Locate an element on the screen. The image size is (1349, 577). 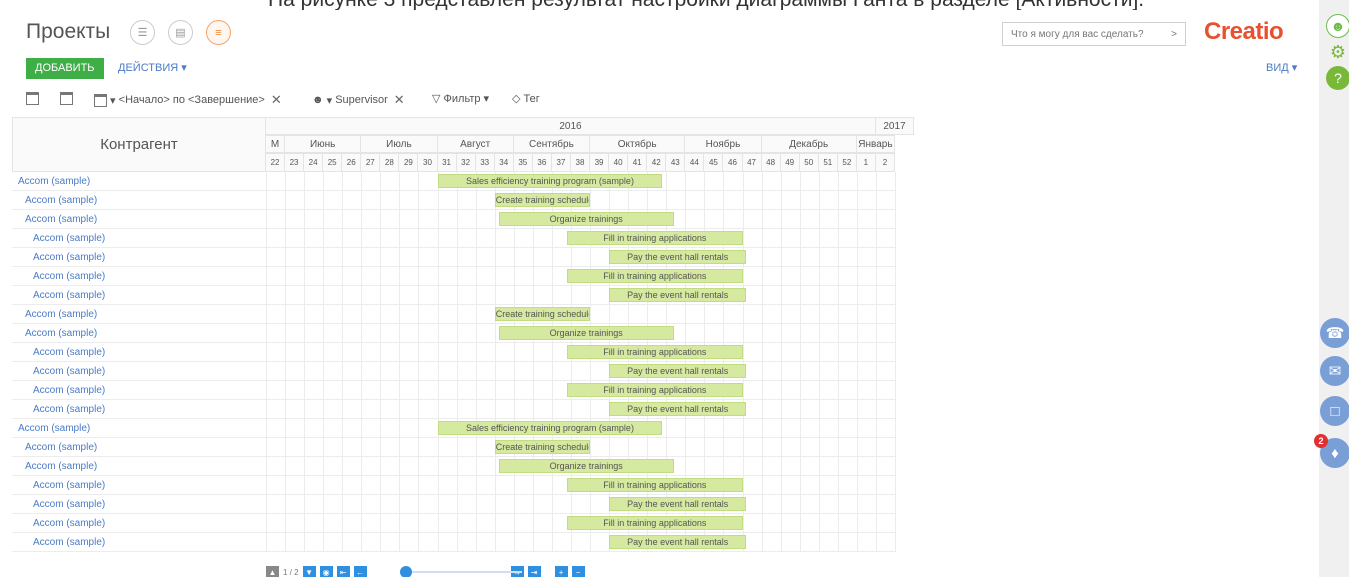
scroll-left-icon: ← is located at coordinates (360, 571).